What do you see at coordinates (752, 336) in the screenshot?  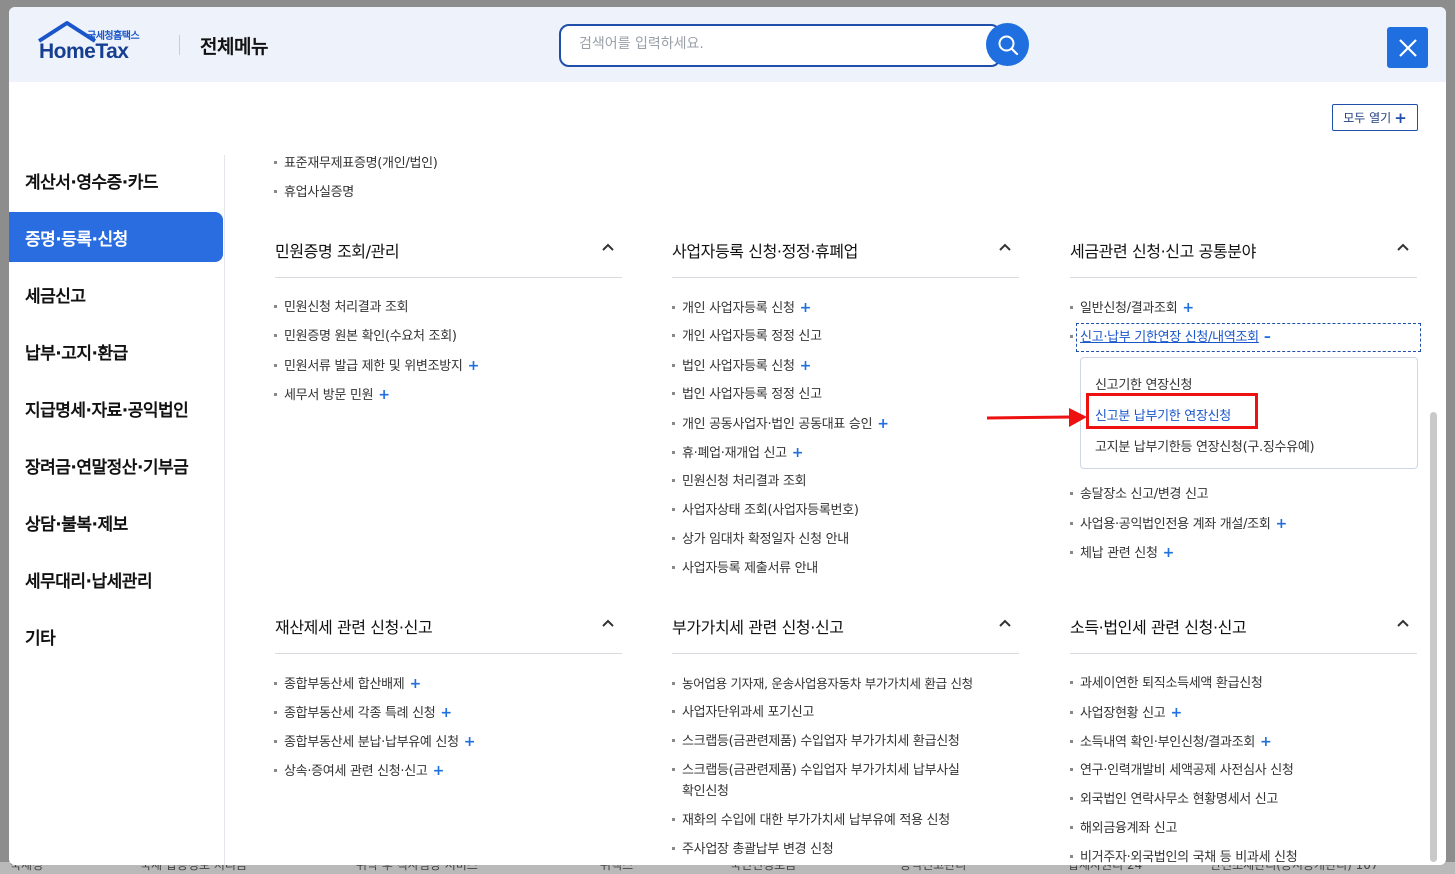 I see `menu-link-label: 개인 사업자등록 정정 신고` at bounding box center [752, 336].